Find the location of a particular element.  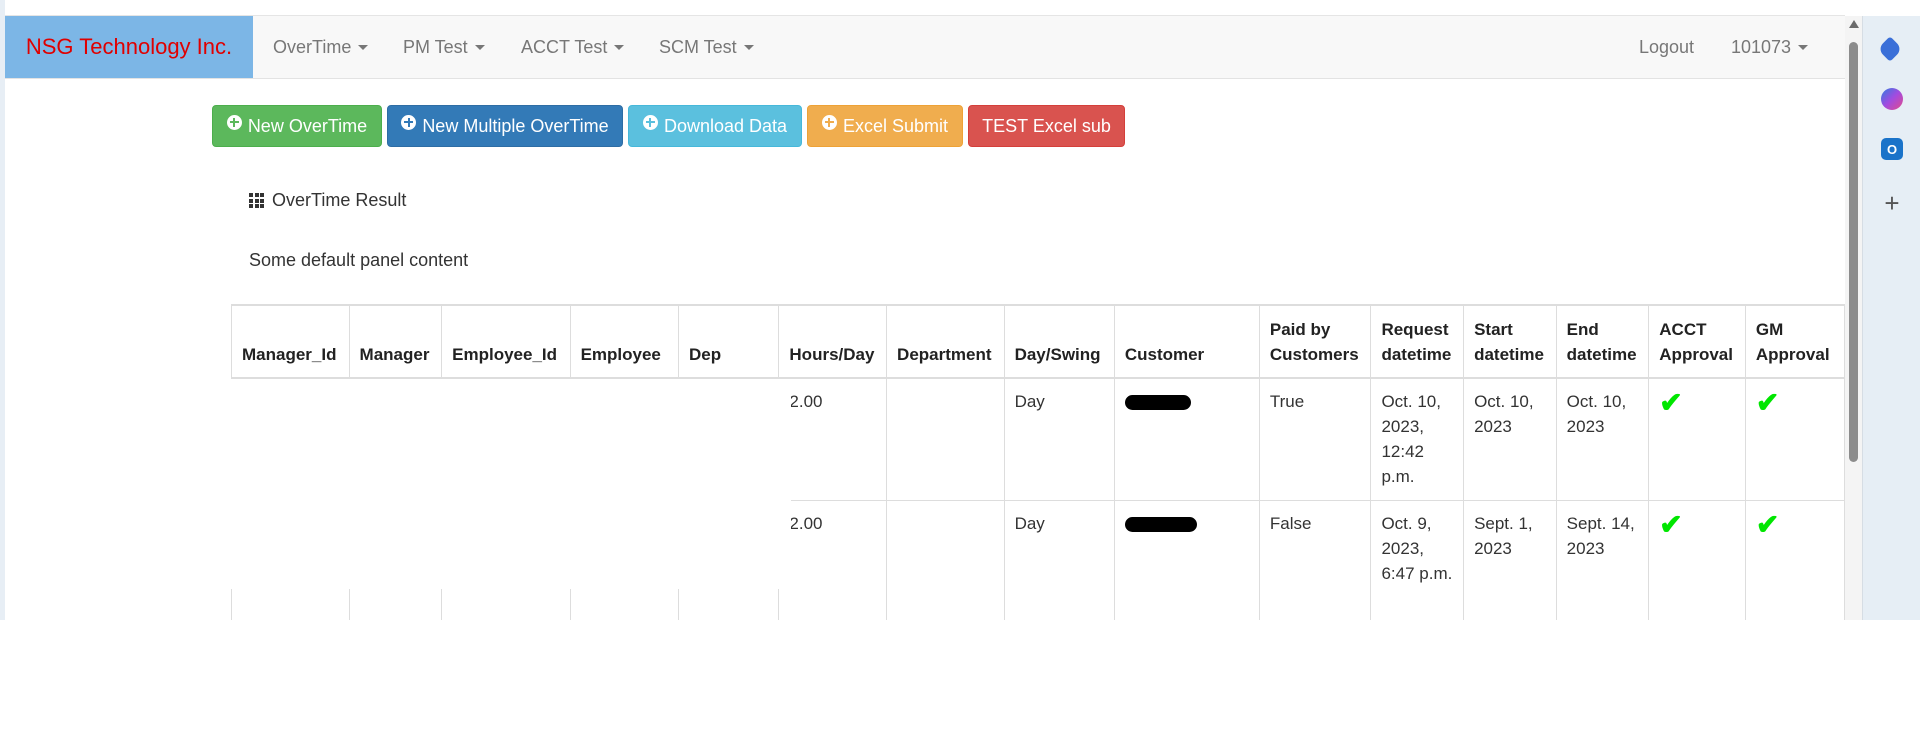

header-acct-approval: ACCT Approval is located at coordinates (1697, 342).